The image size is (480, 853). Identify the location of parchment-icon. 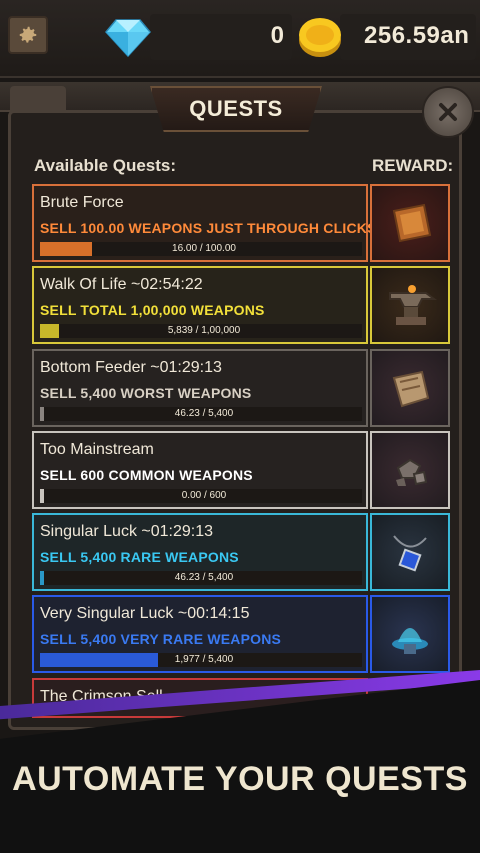
(411, 389).